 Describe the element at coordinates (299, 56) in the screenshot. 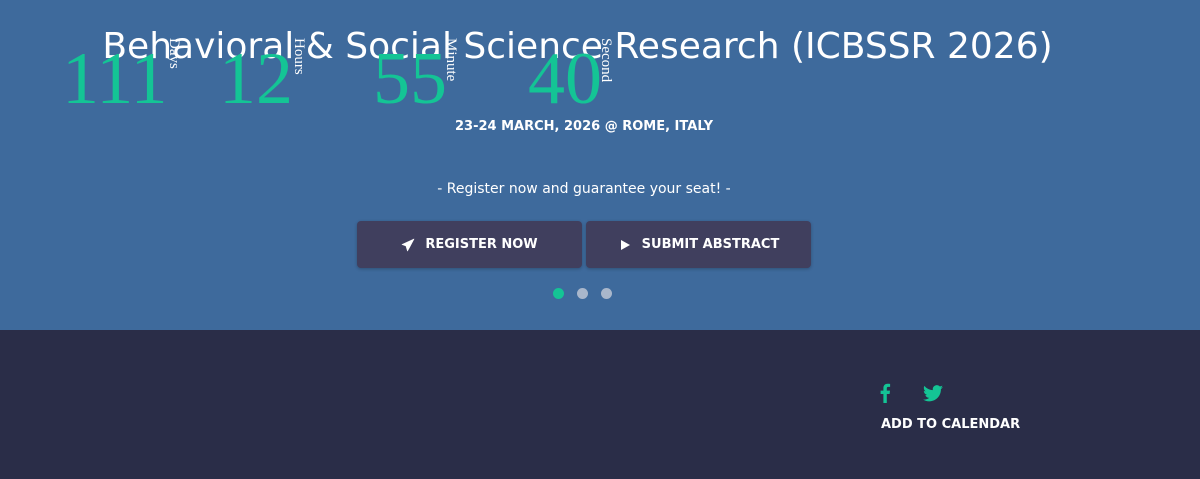

I see `countdown-hours-label: Hours` at that location.